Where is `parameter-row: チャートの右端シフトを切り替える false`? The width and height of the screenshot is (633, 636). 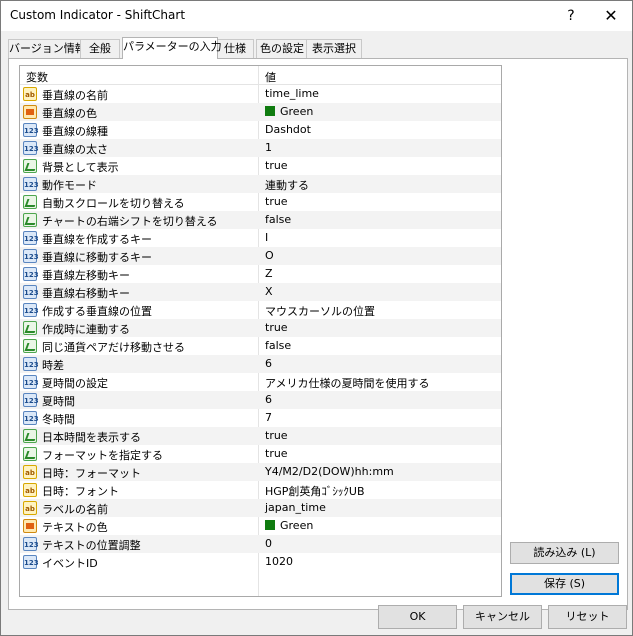 parameter-row: チャートの右端シフトを切り替える false is located at coordinates (260, 220).